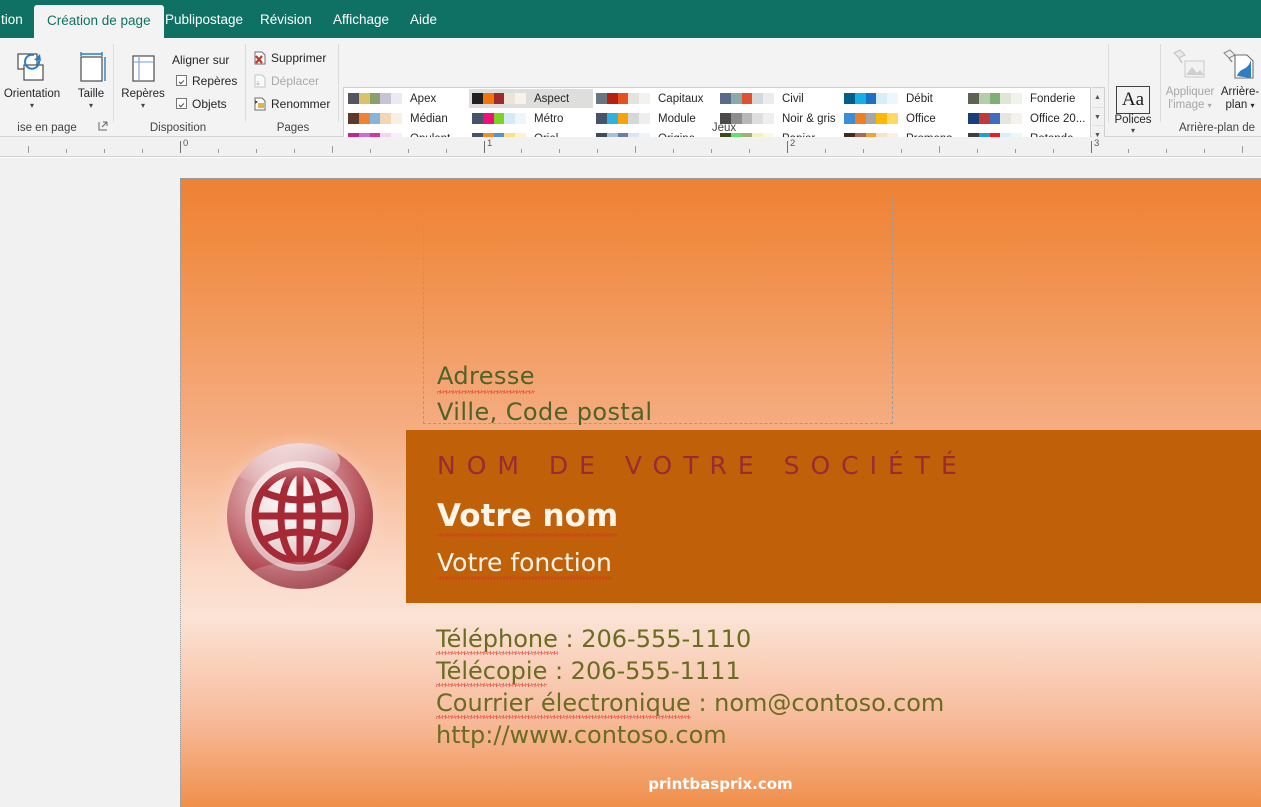 Image resolution: width=1261 pixels, height=807 pixels. I want to click on guides-chevron-down-icon: ▾, so click(143, 105).